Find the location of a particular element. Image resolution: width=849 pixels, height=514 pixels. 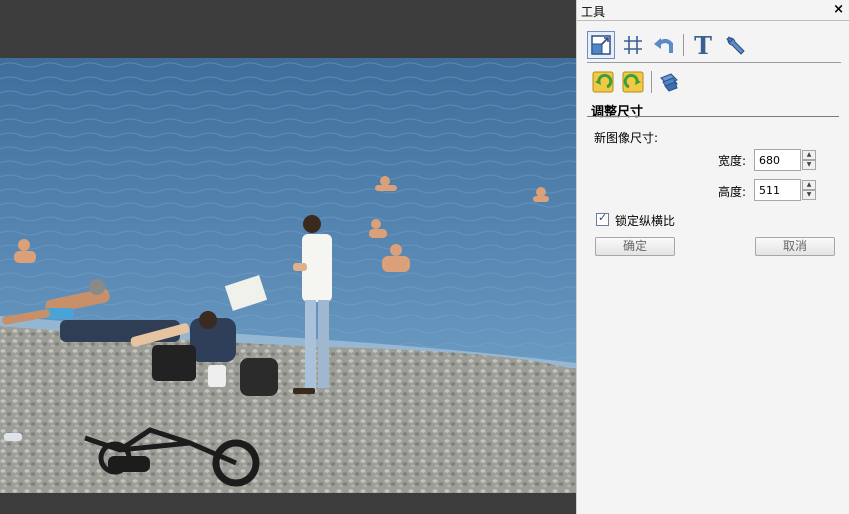

height-decrement-button: ▼ is located at coordinates (809, 195).